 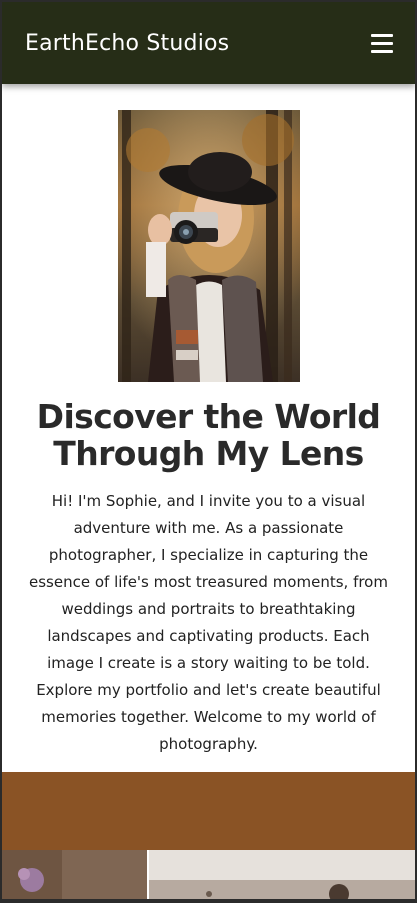 What do you see at coordinates (127, 43) in the screenshot?
I see `brand-name: EarthEcho Studios` at bounding box center [127, 43].